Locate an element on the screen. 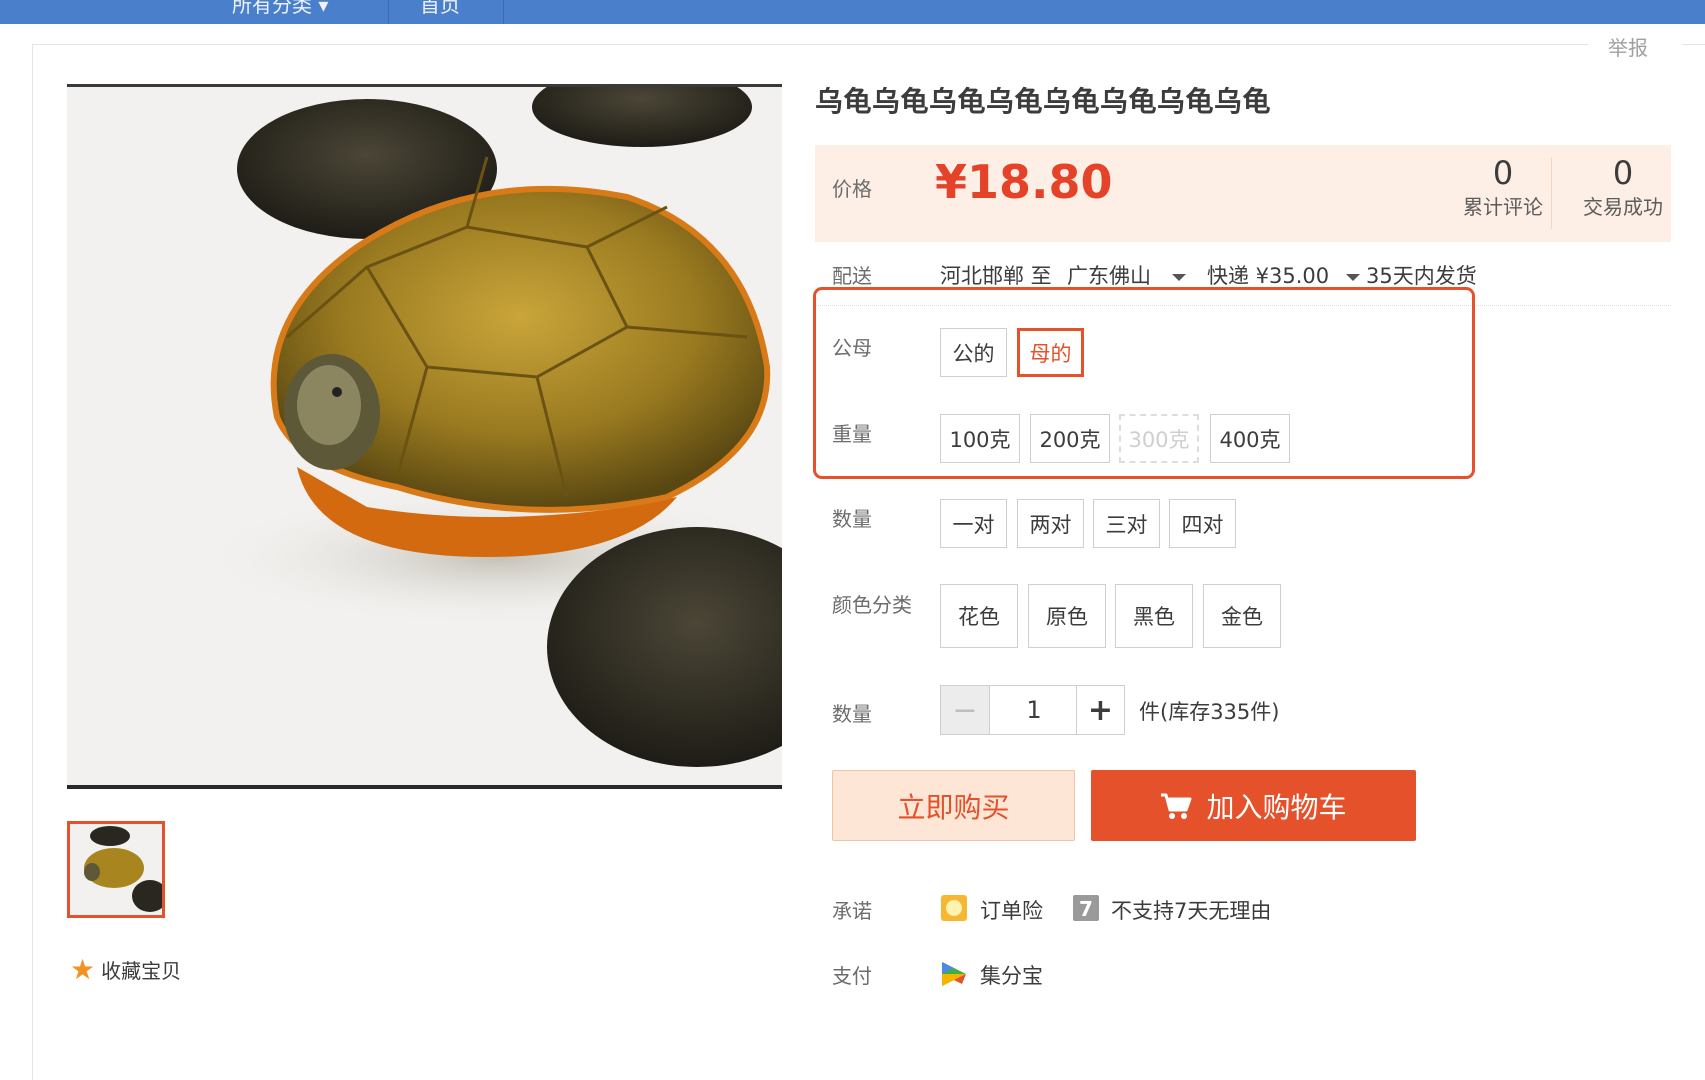 Image resolution: width=1705 pixels, height=1080 pixels. quantity-decrement-button: − is located at coordinates (965, 710).